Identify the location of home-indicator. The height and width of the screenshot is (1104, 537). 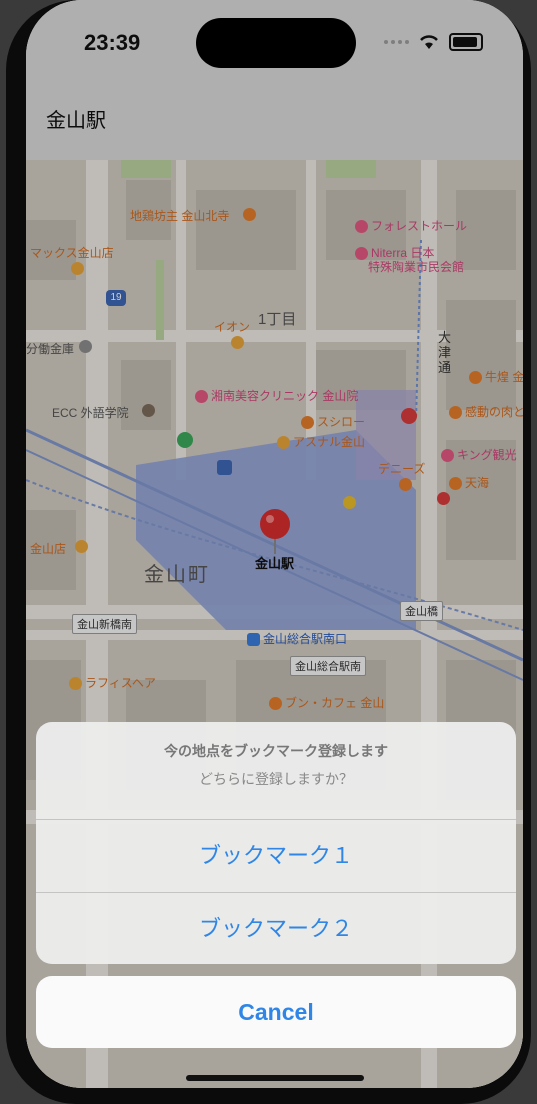
(275, 1078).